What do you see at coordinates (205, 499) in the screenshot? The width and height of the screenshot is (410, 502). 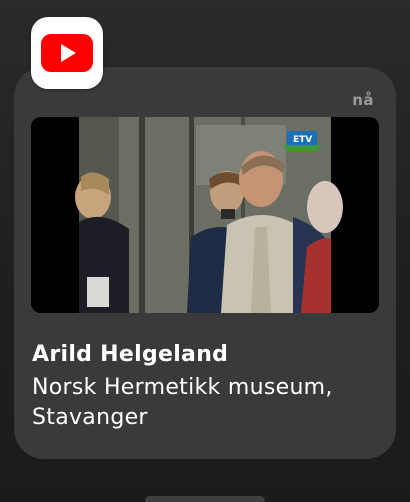 I see `home-indicator` at bounding box center [205, 499].